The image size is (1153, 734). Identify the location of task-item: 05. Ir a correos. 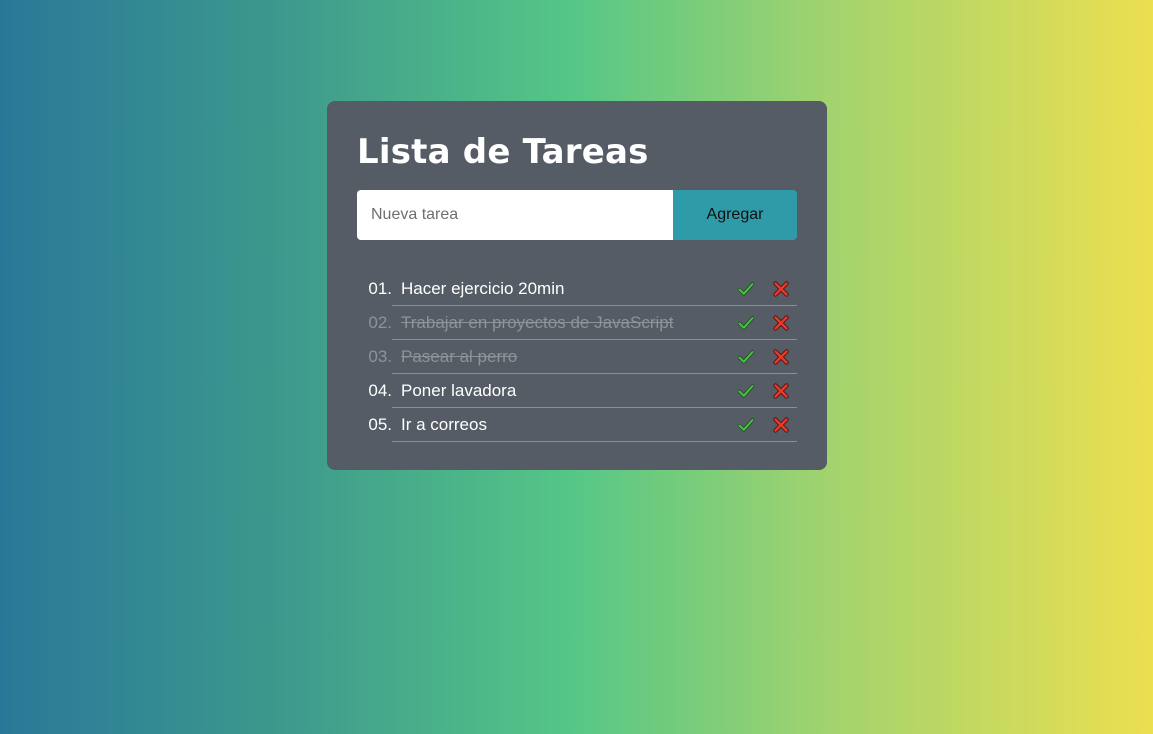
(577, 425).